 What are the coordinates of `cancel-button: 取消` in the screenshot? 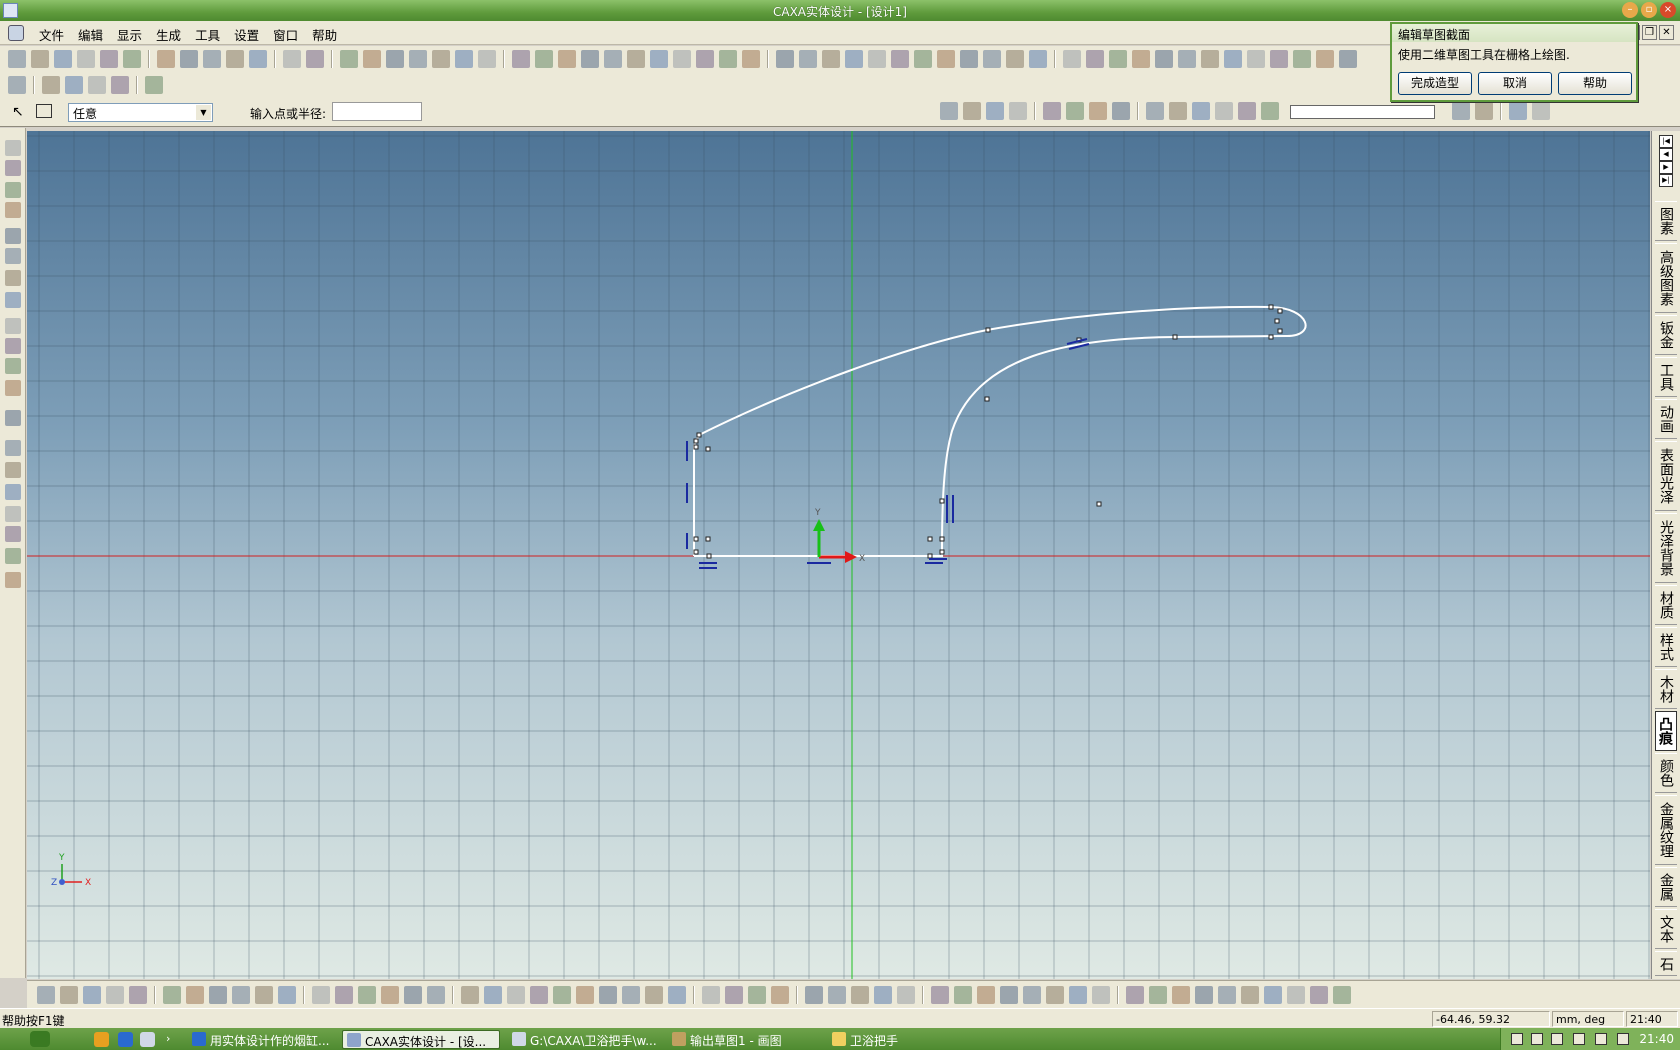 It's located at (1515, 83).